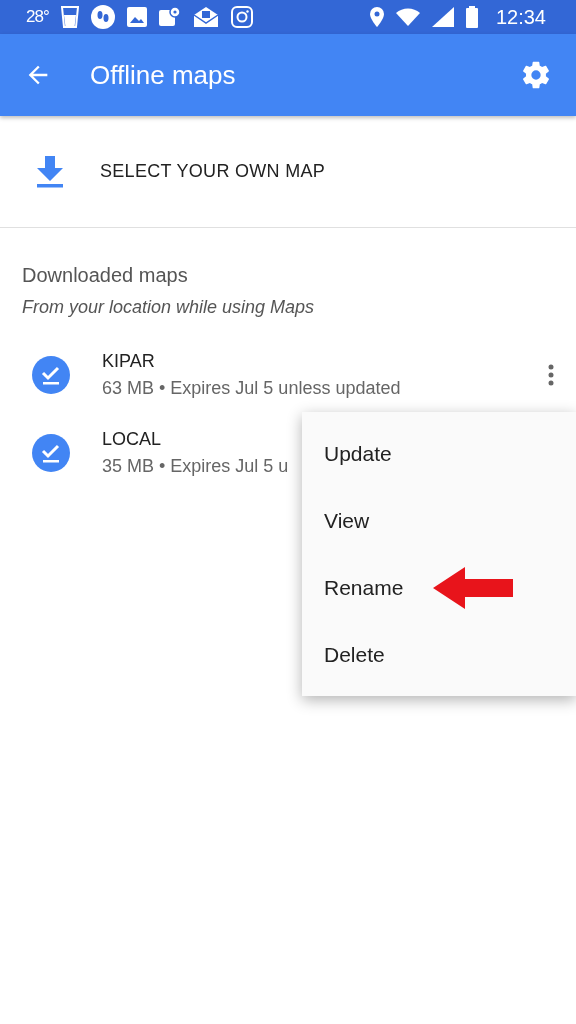 The width and height of the screenshot is (576, 1024). I want to click on section-title: Downloaded maps, so click(105, 275).